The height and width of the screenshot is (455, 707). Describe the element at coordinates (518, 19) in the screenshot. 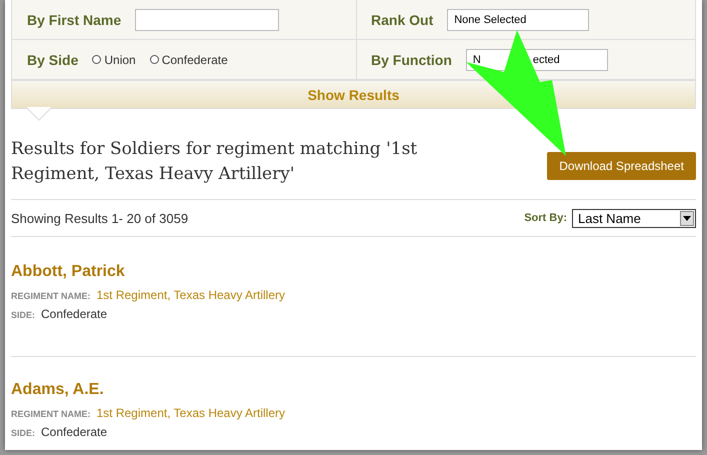

I see `select-field: None Selected` at that location.